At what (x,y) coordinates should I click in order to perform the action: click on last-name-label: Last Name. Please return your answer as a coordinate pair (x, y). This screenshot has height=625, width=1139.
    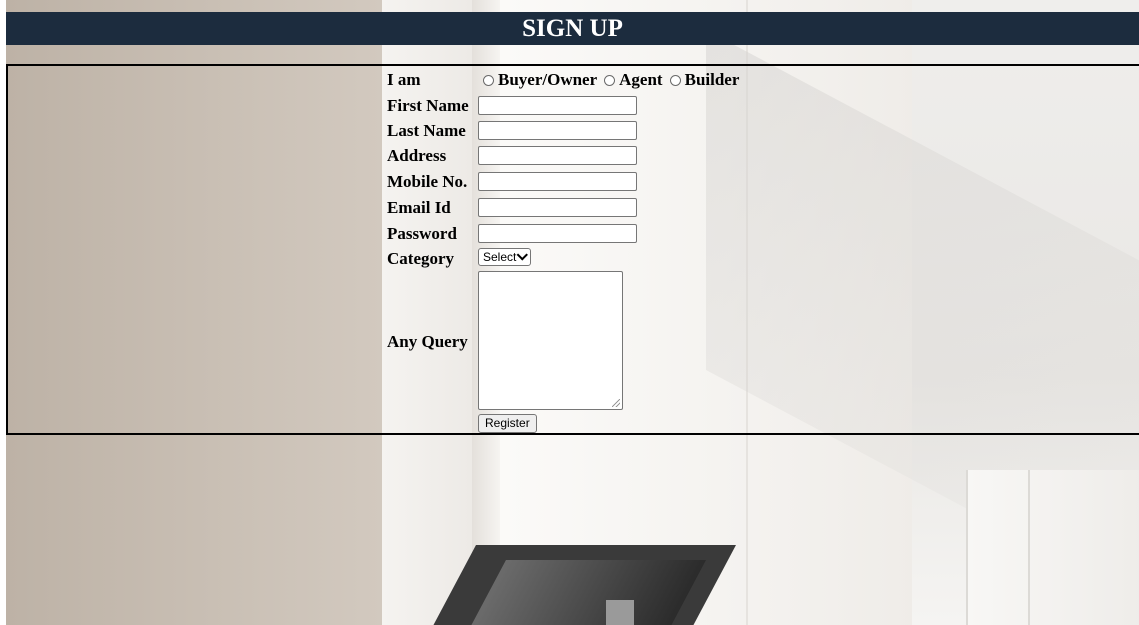
    Looking at the image, I should click on (426, 130).